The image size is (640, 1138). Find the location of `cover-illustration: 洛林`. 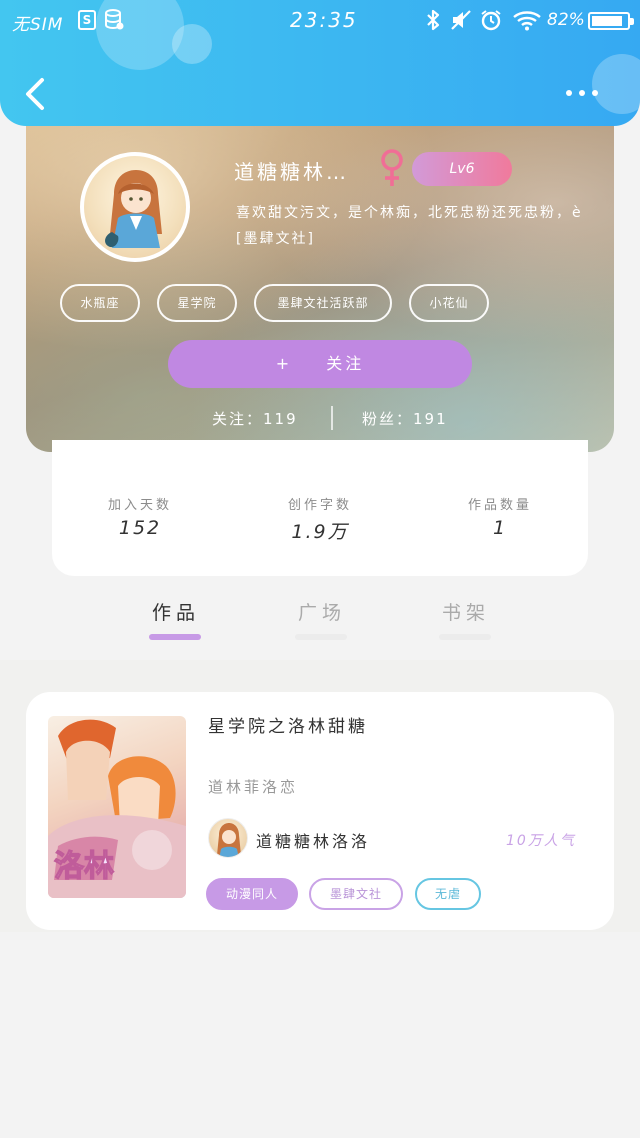

cover-illustration: 洛林 is located at coordinates (117, 808).